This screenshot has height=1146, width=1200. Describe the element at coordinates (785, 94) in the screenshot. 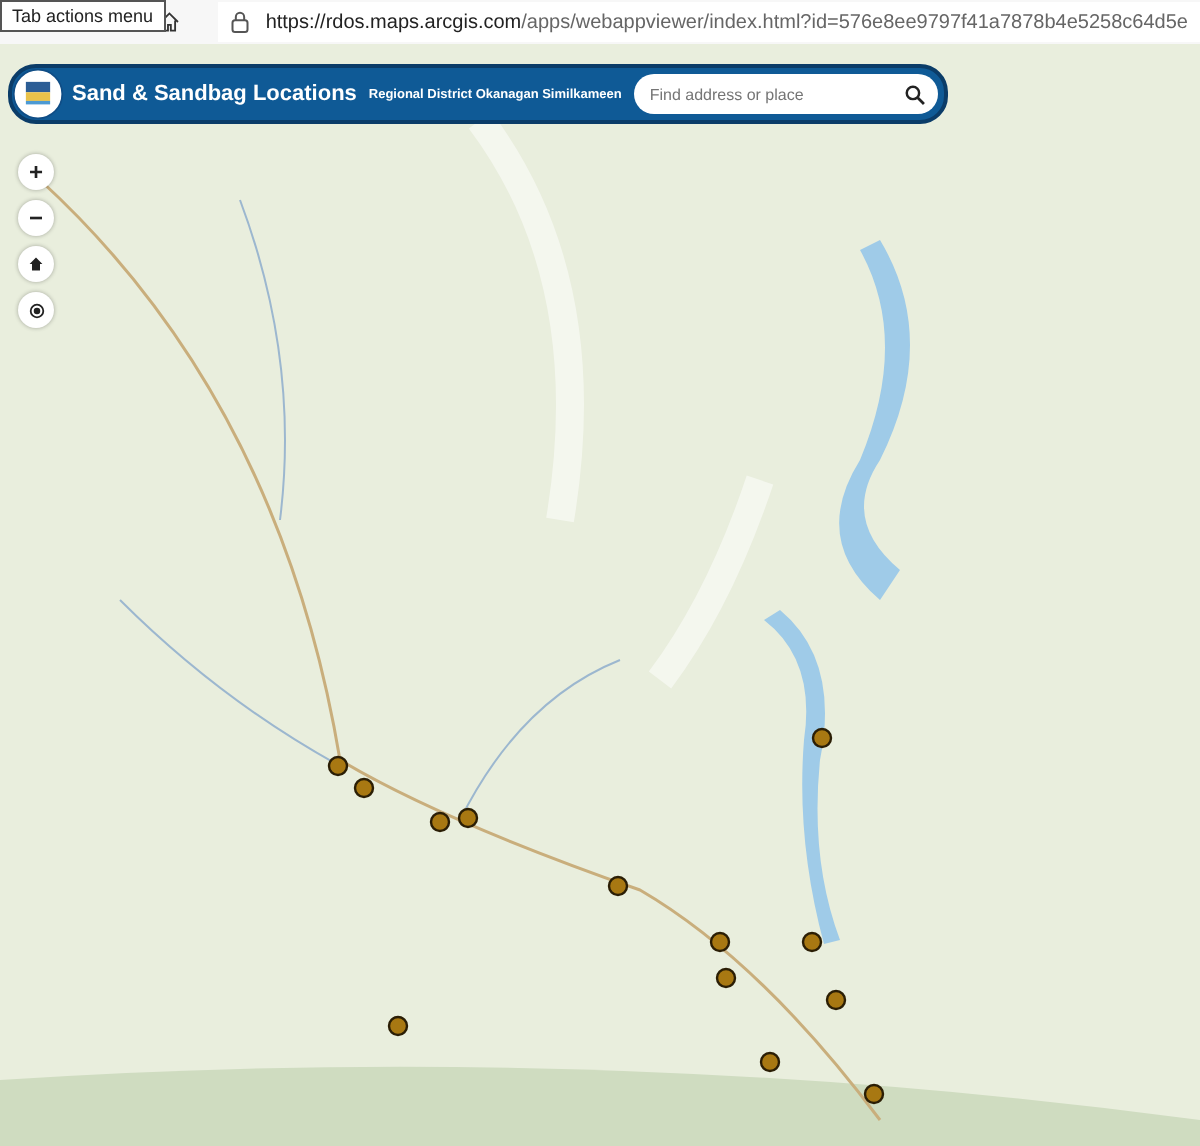

I see `search-field: Find address or place` at that location.